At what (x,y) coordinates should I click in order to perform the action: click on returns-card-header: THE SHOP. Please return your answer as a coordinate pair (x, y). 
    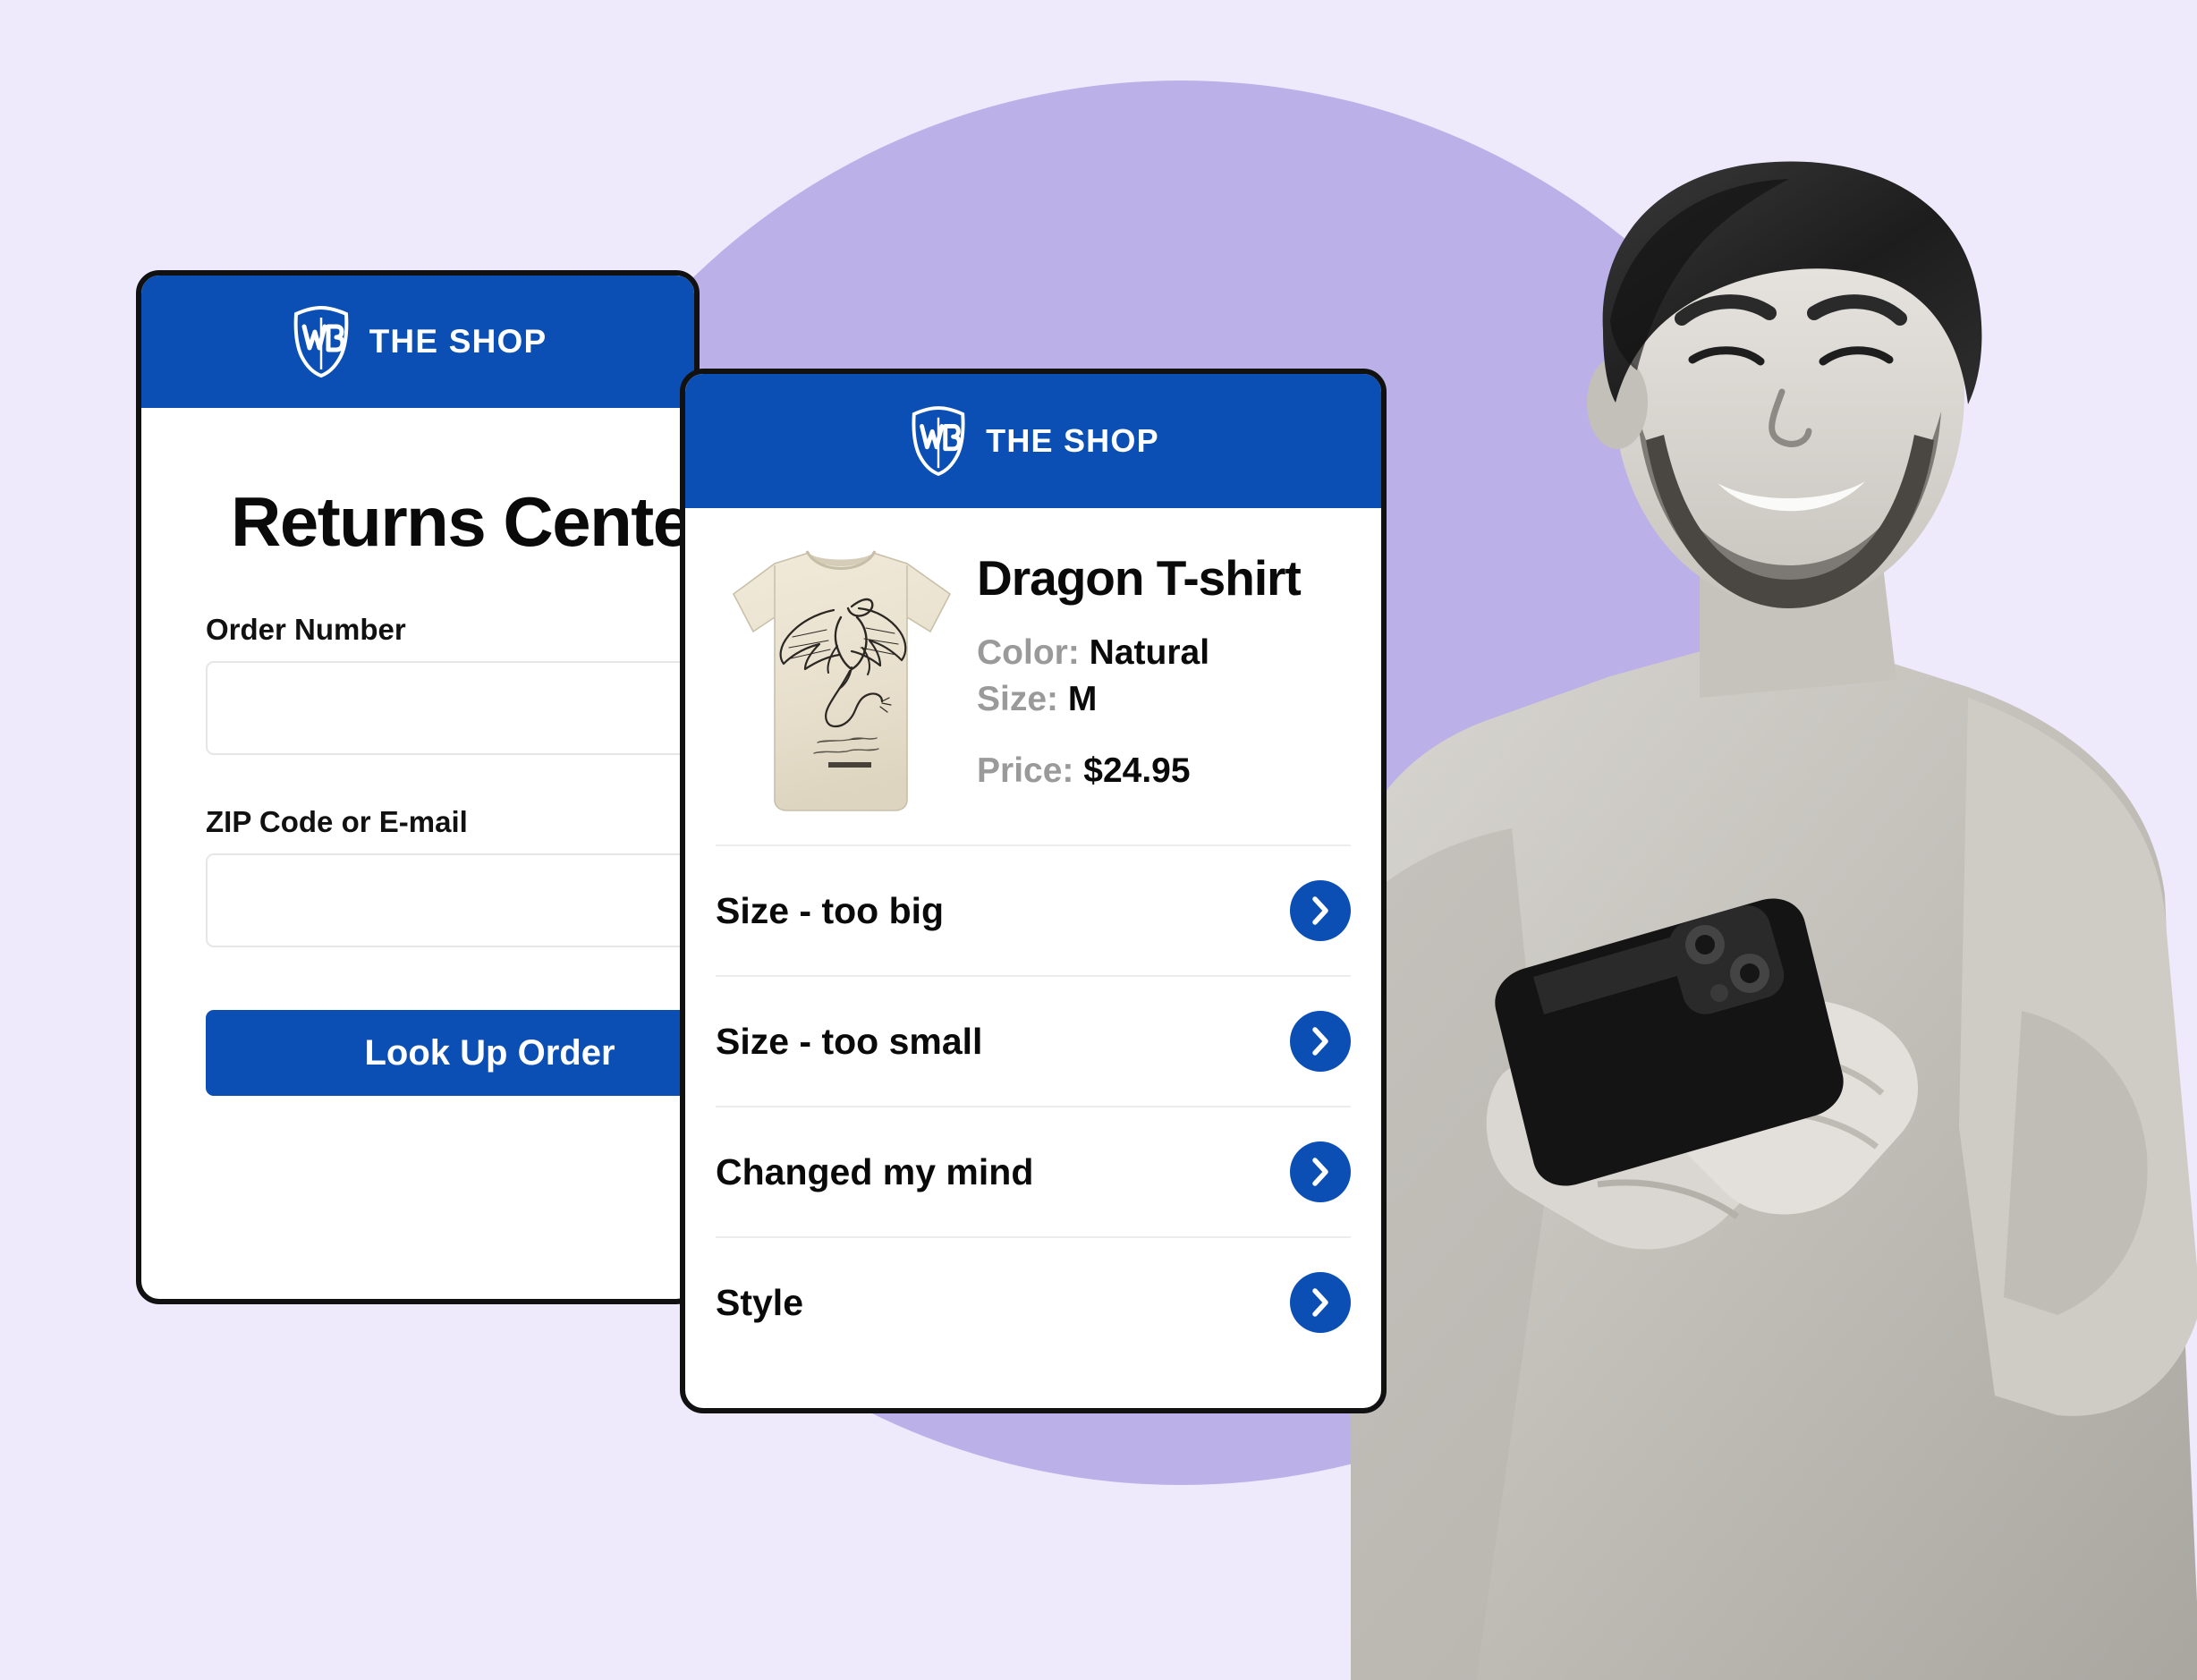
    Looking at the image, I should click on (417, 342).